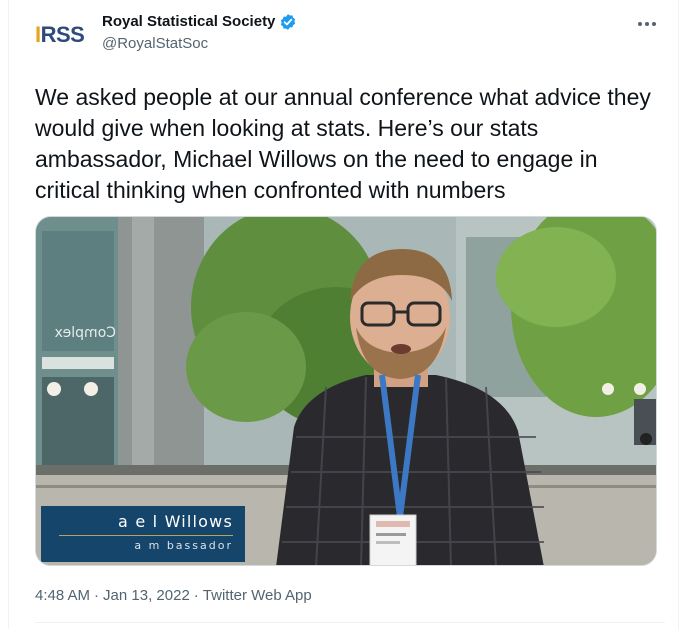 The width and height of the screenshot is (687, 629). What do you see at coordinates (199, 44) in the screenshot?
I see `handle: @RoyalStatSoc` at bounding box center [199, 44].